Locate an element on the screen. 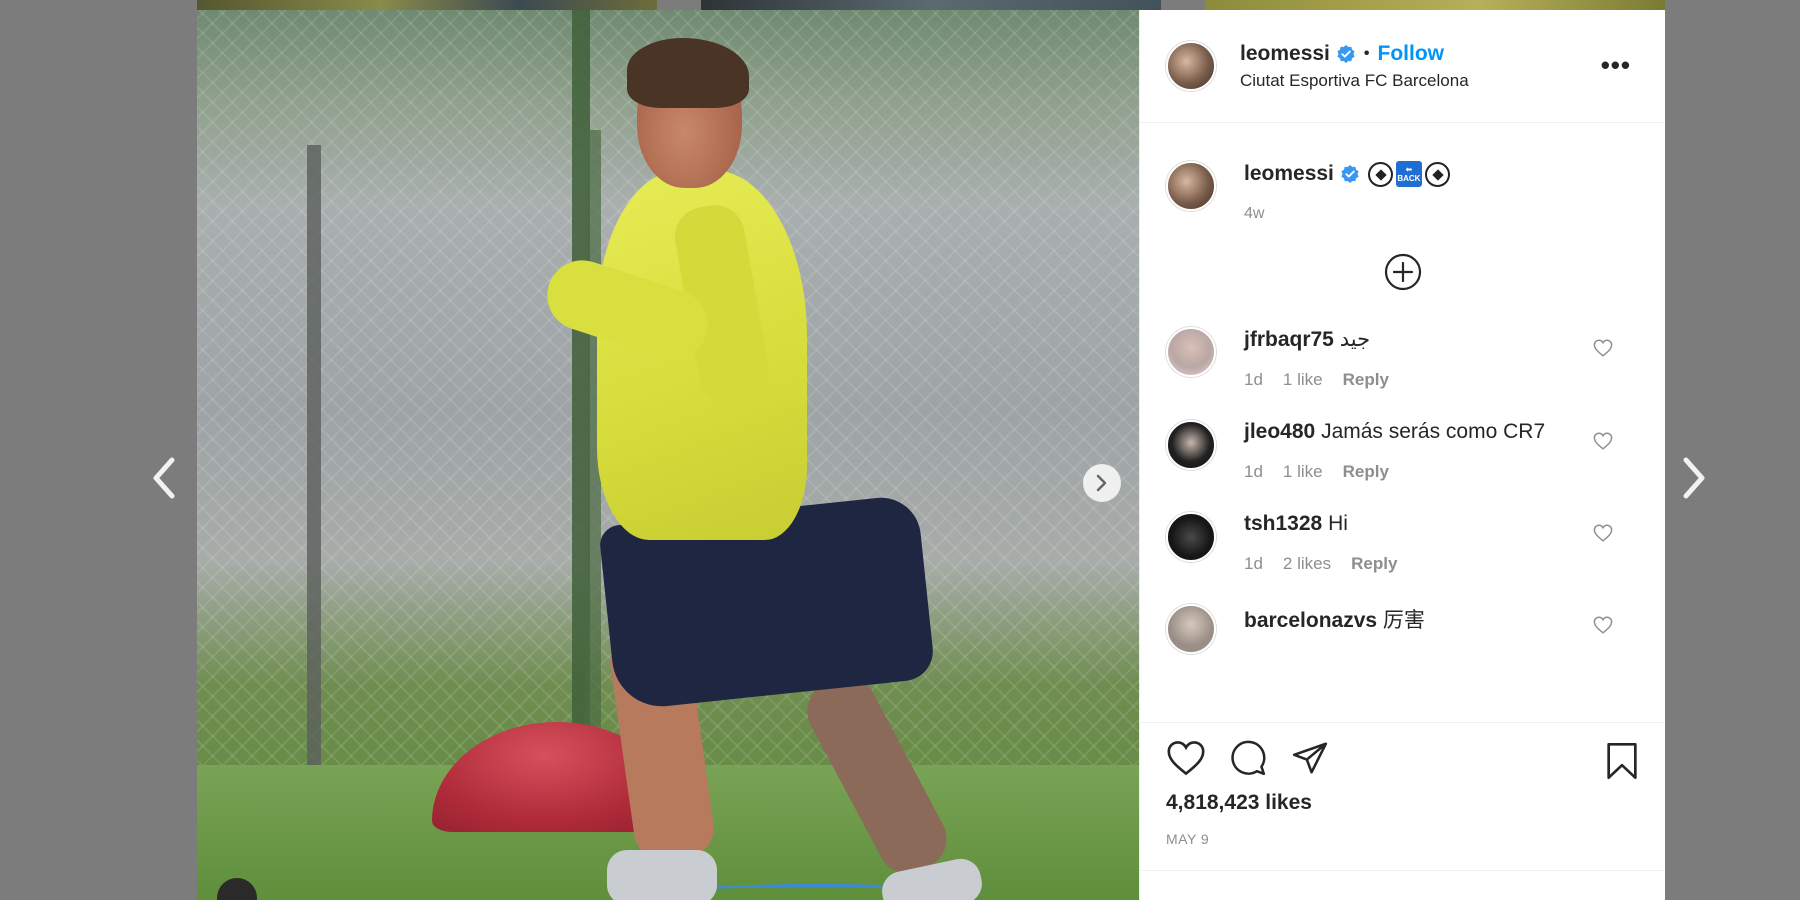 This screenshot has width=1800, height=900. bookmark-icon is located at coordinates (1622, 761).